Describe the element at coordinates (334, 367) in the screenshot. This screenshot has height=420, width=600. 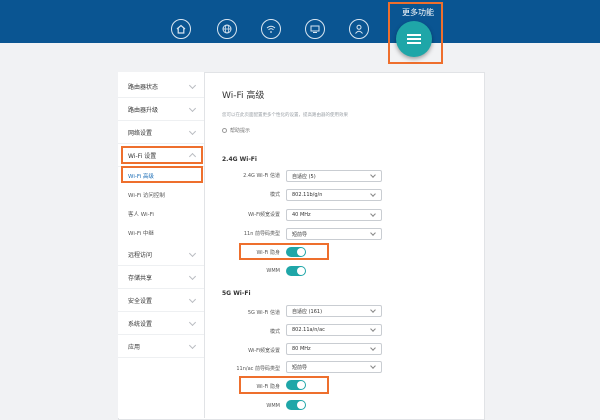
I see `select-5g-preamble: 短前导` at that location.